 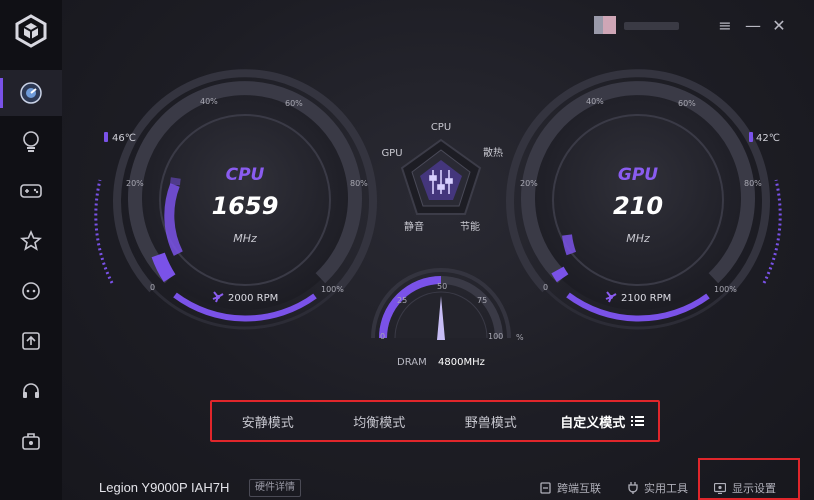 What do you see at coordinates (638, 206) in the screenshot?
I see `gpu-frequency: 210` at bounding box center [638, 206].